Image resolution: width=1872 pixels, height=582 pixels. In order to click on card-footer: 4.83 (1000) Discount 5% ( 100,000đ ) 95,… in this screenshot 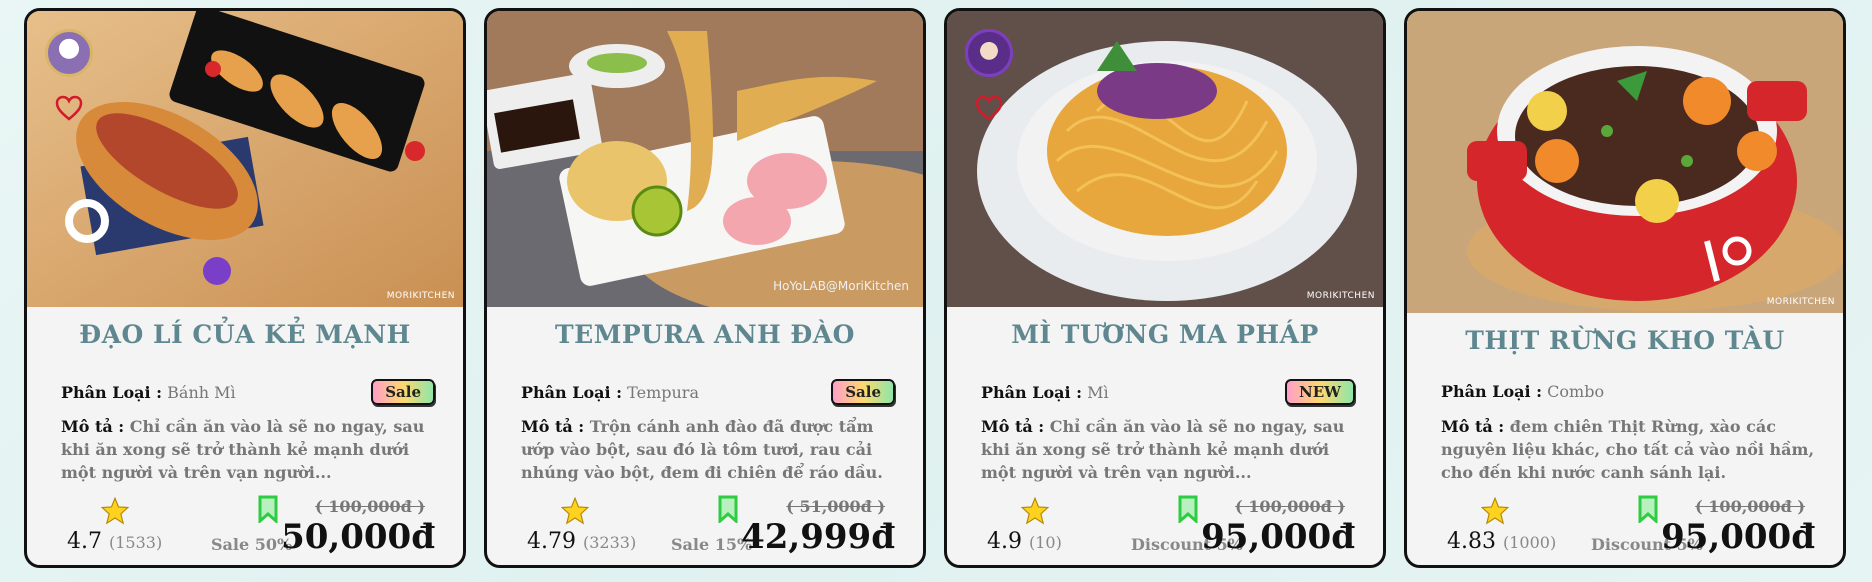, I will do `click(1628, 522)`.